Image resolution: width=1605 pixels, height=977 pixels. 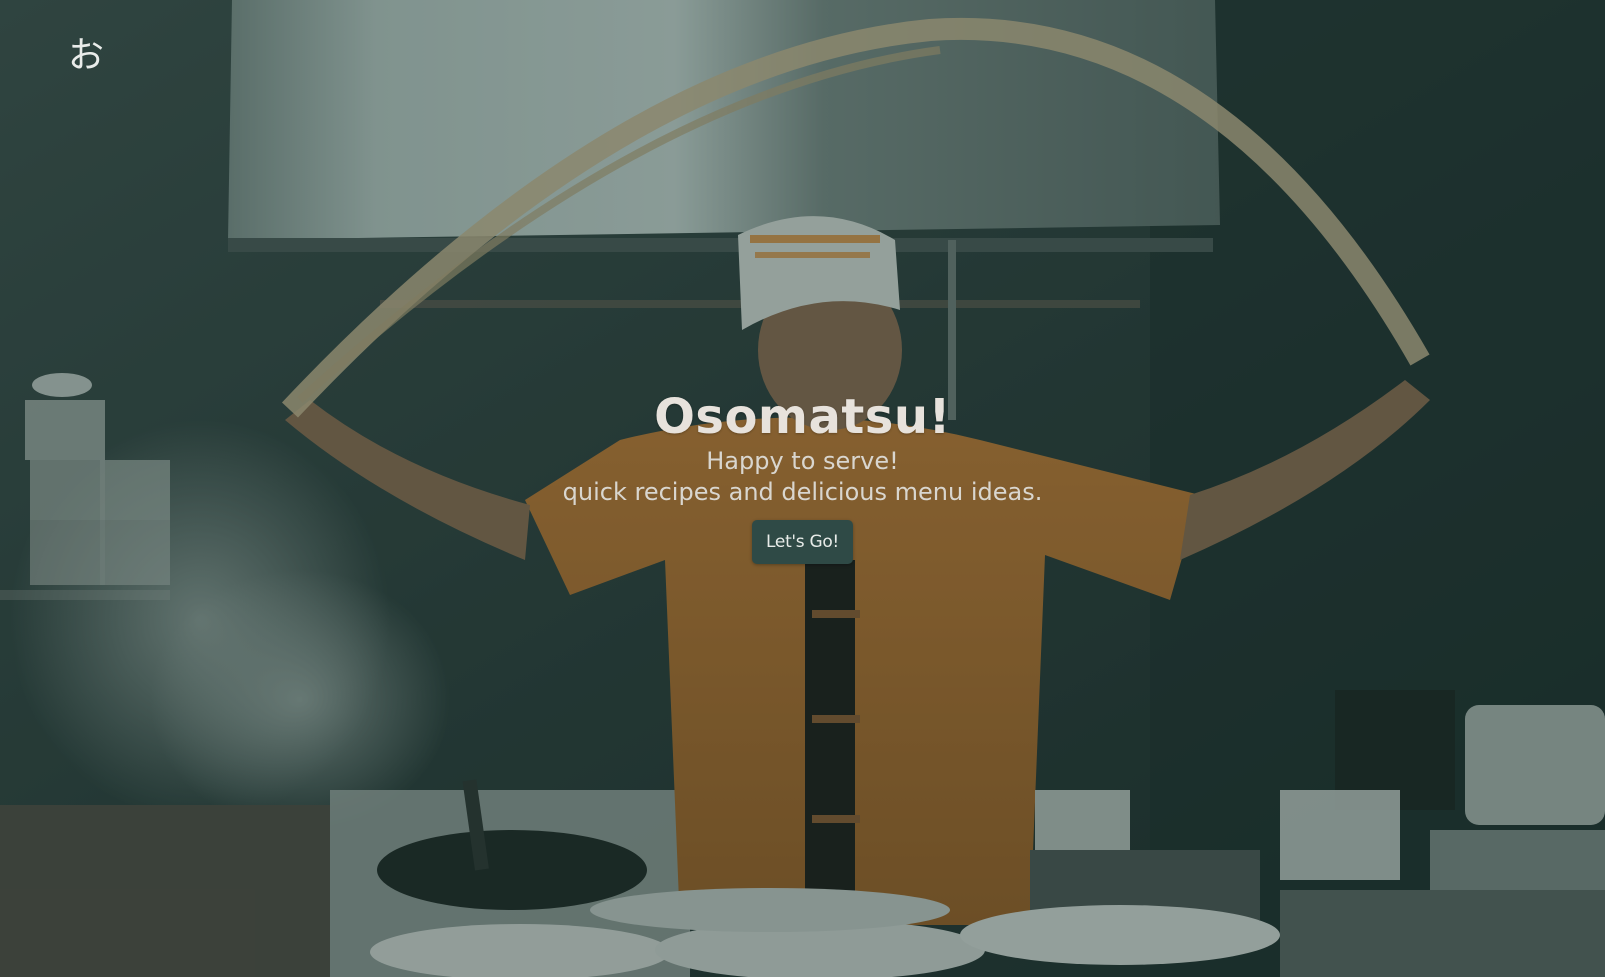 What do you see at coordinates (802, 417) in the screenshot?
I see `hero-title: Osomatsu!` at bounding box center [802, 417].